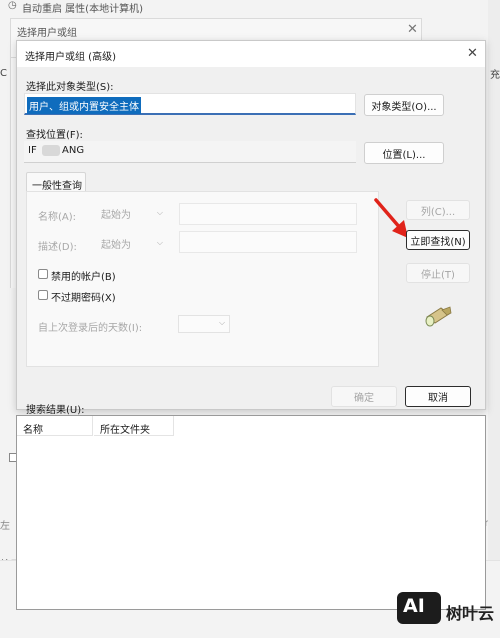  I want to click on search-flashlight-icon, so click(438, 316).